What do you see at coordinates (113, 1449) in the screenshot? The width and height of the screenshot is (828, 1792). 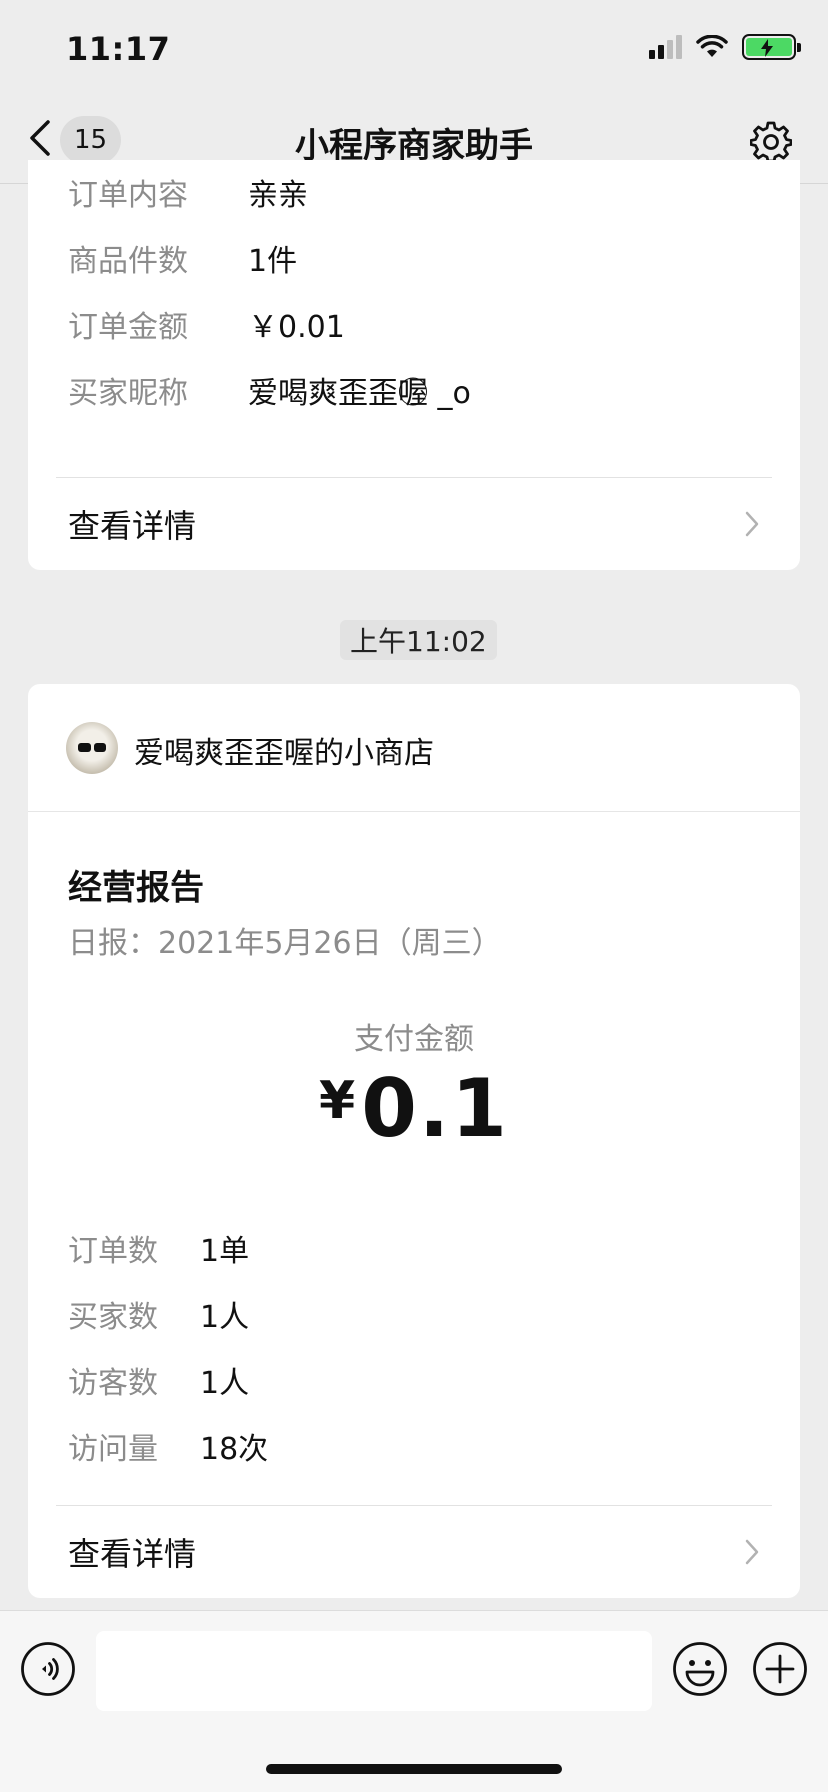 I see `stat-label: 访问量` at bounding box center [113, 1449].